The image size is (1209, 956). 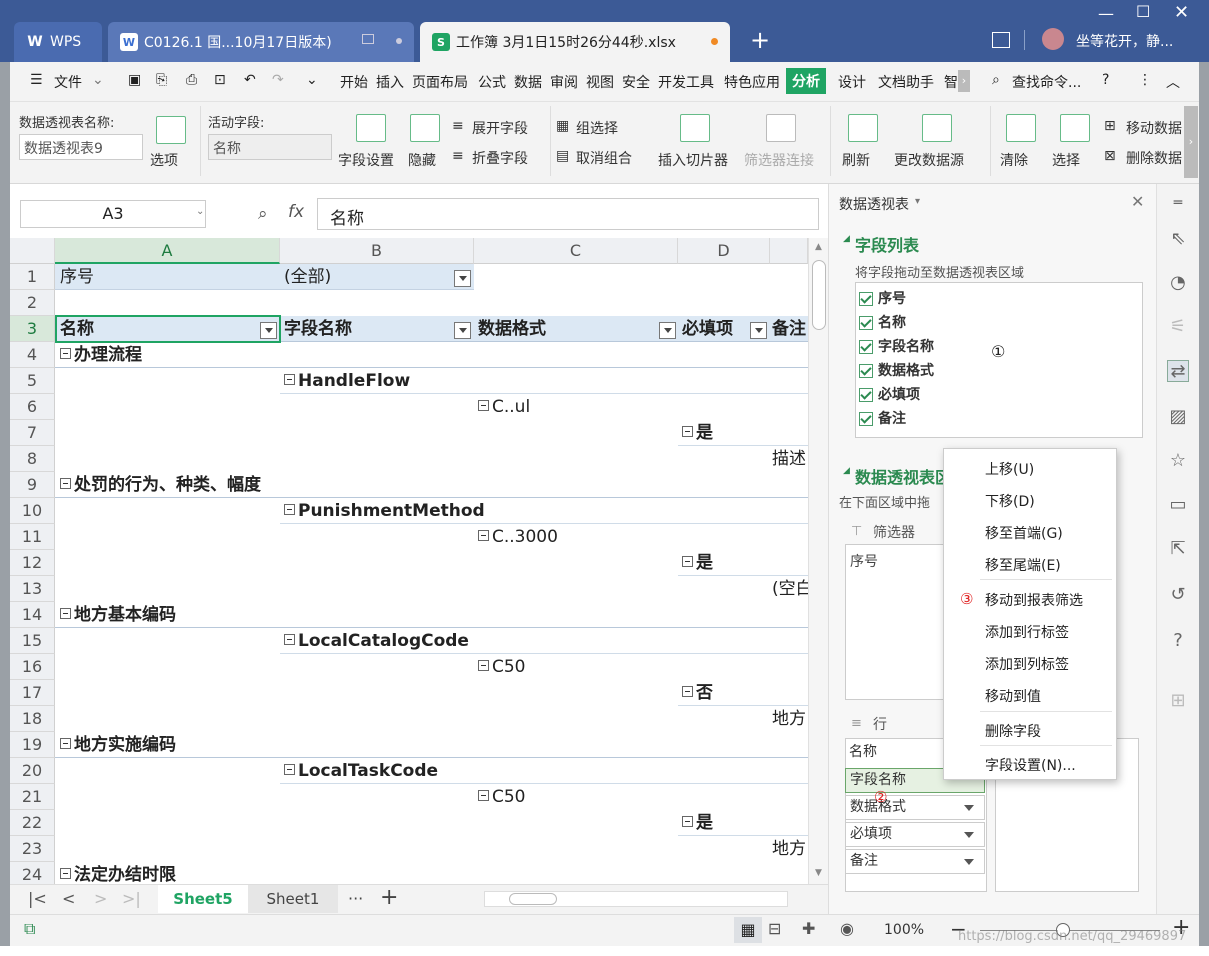 I want to click on macro-icon: ⧉, so click(x=29, y=929).